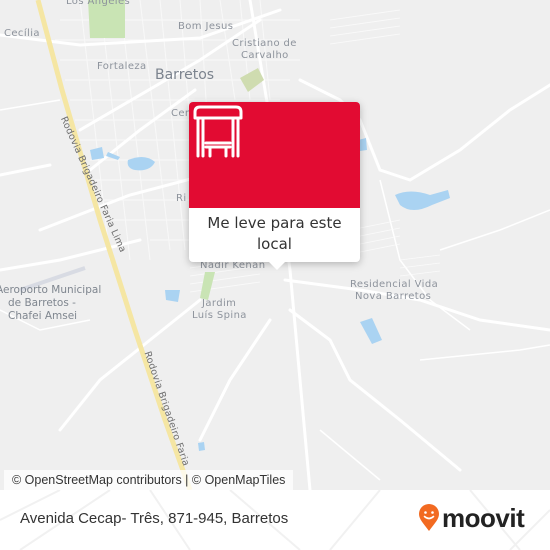  What do you see at coordinates (43, 316) in the screenshot?
I see `airport-label: Chafei Amsei` at bounding box center [43, 316].